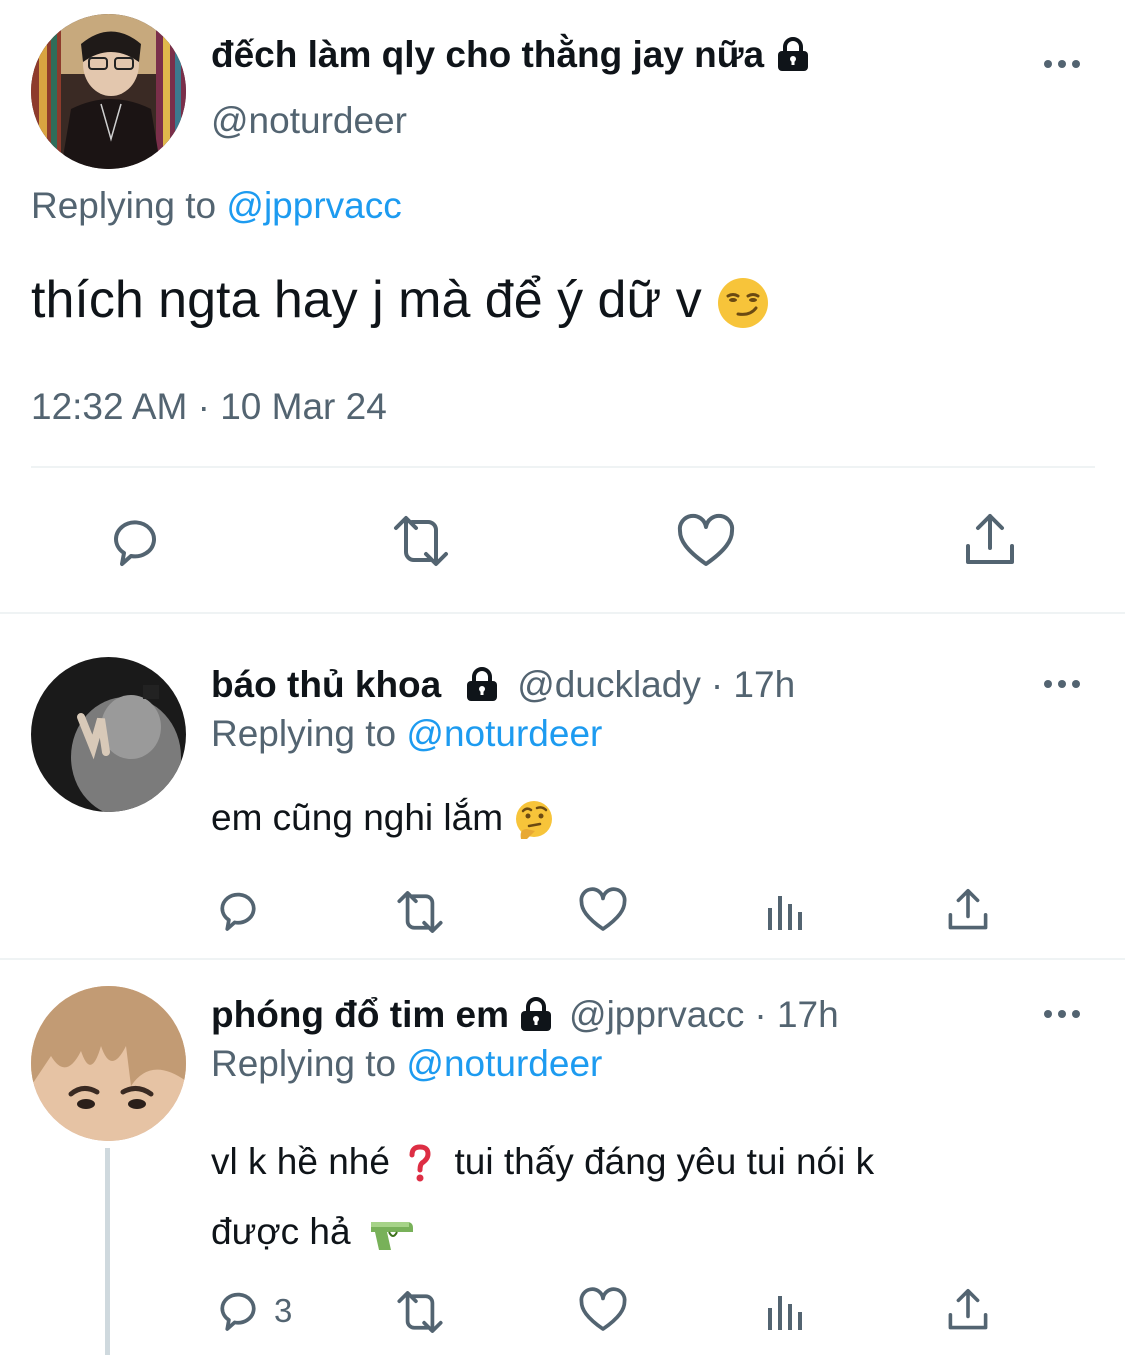 The image size is (1125, 1355). What do you see at coordinates (563, 467) in the screenshot?
I see `separator` at bounding box center [563, 467].